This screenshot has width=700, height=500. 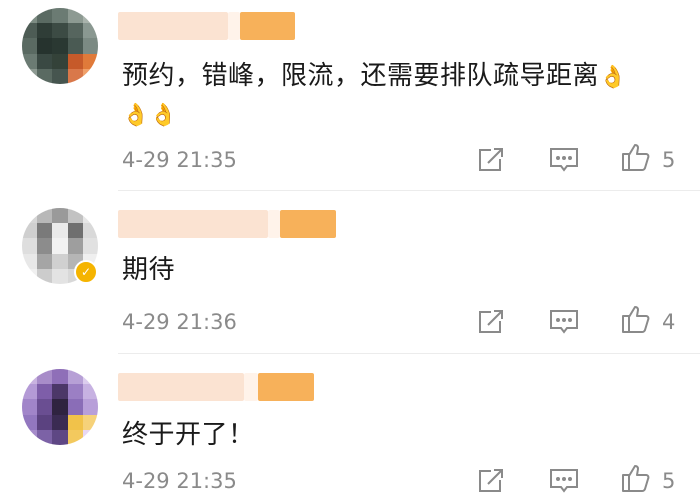 I want to click on emoji: 👌, so click(x=613, y=77).